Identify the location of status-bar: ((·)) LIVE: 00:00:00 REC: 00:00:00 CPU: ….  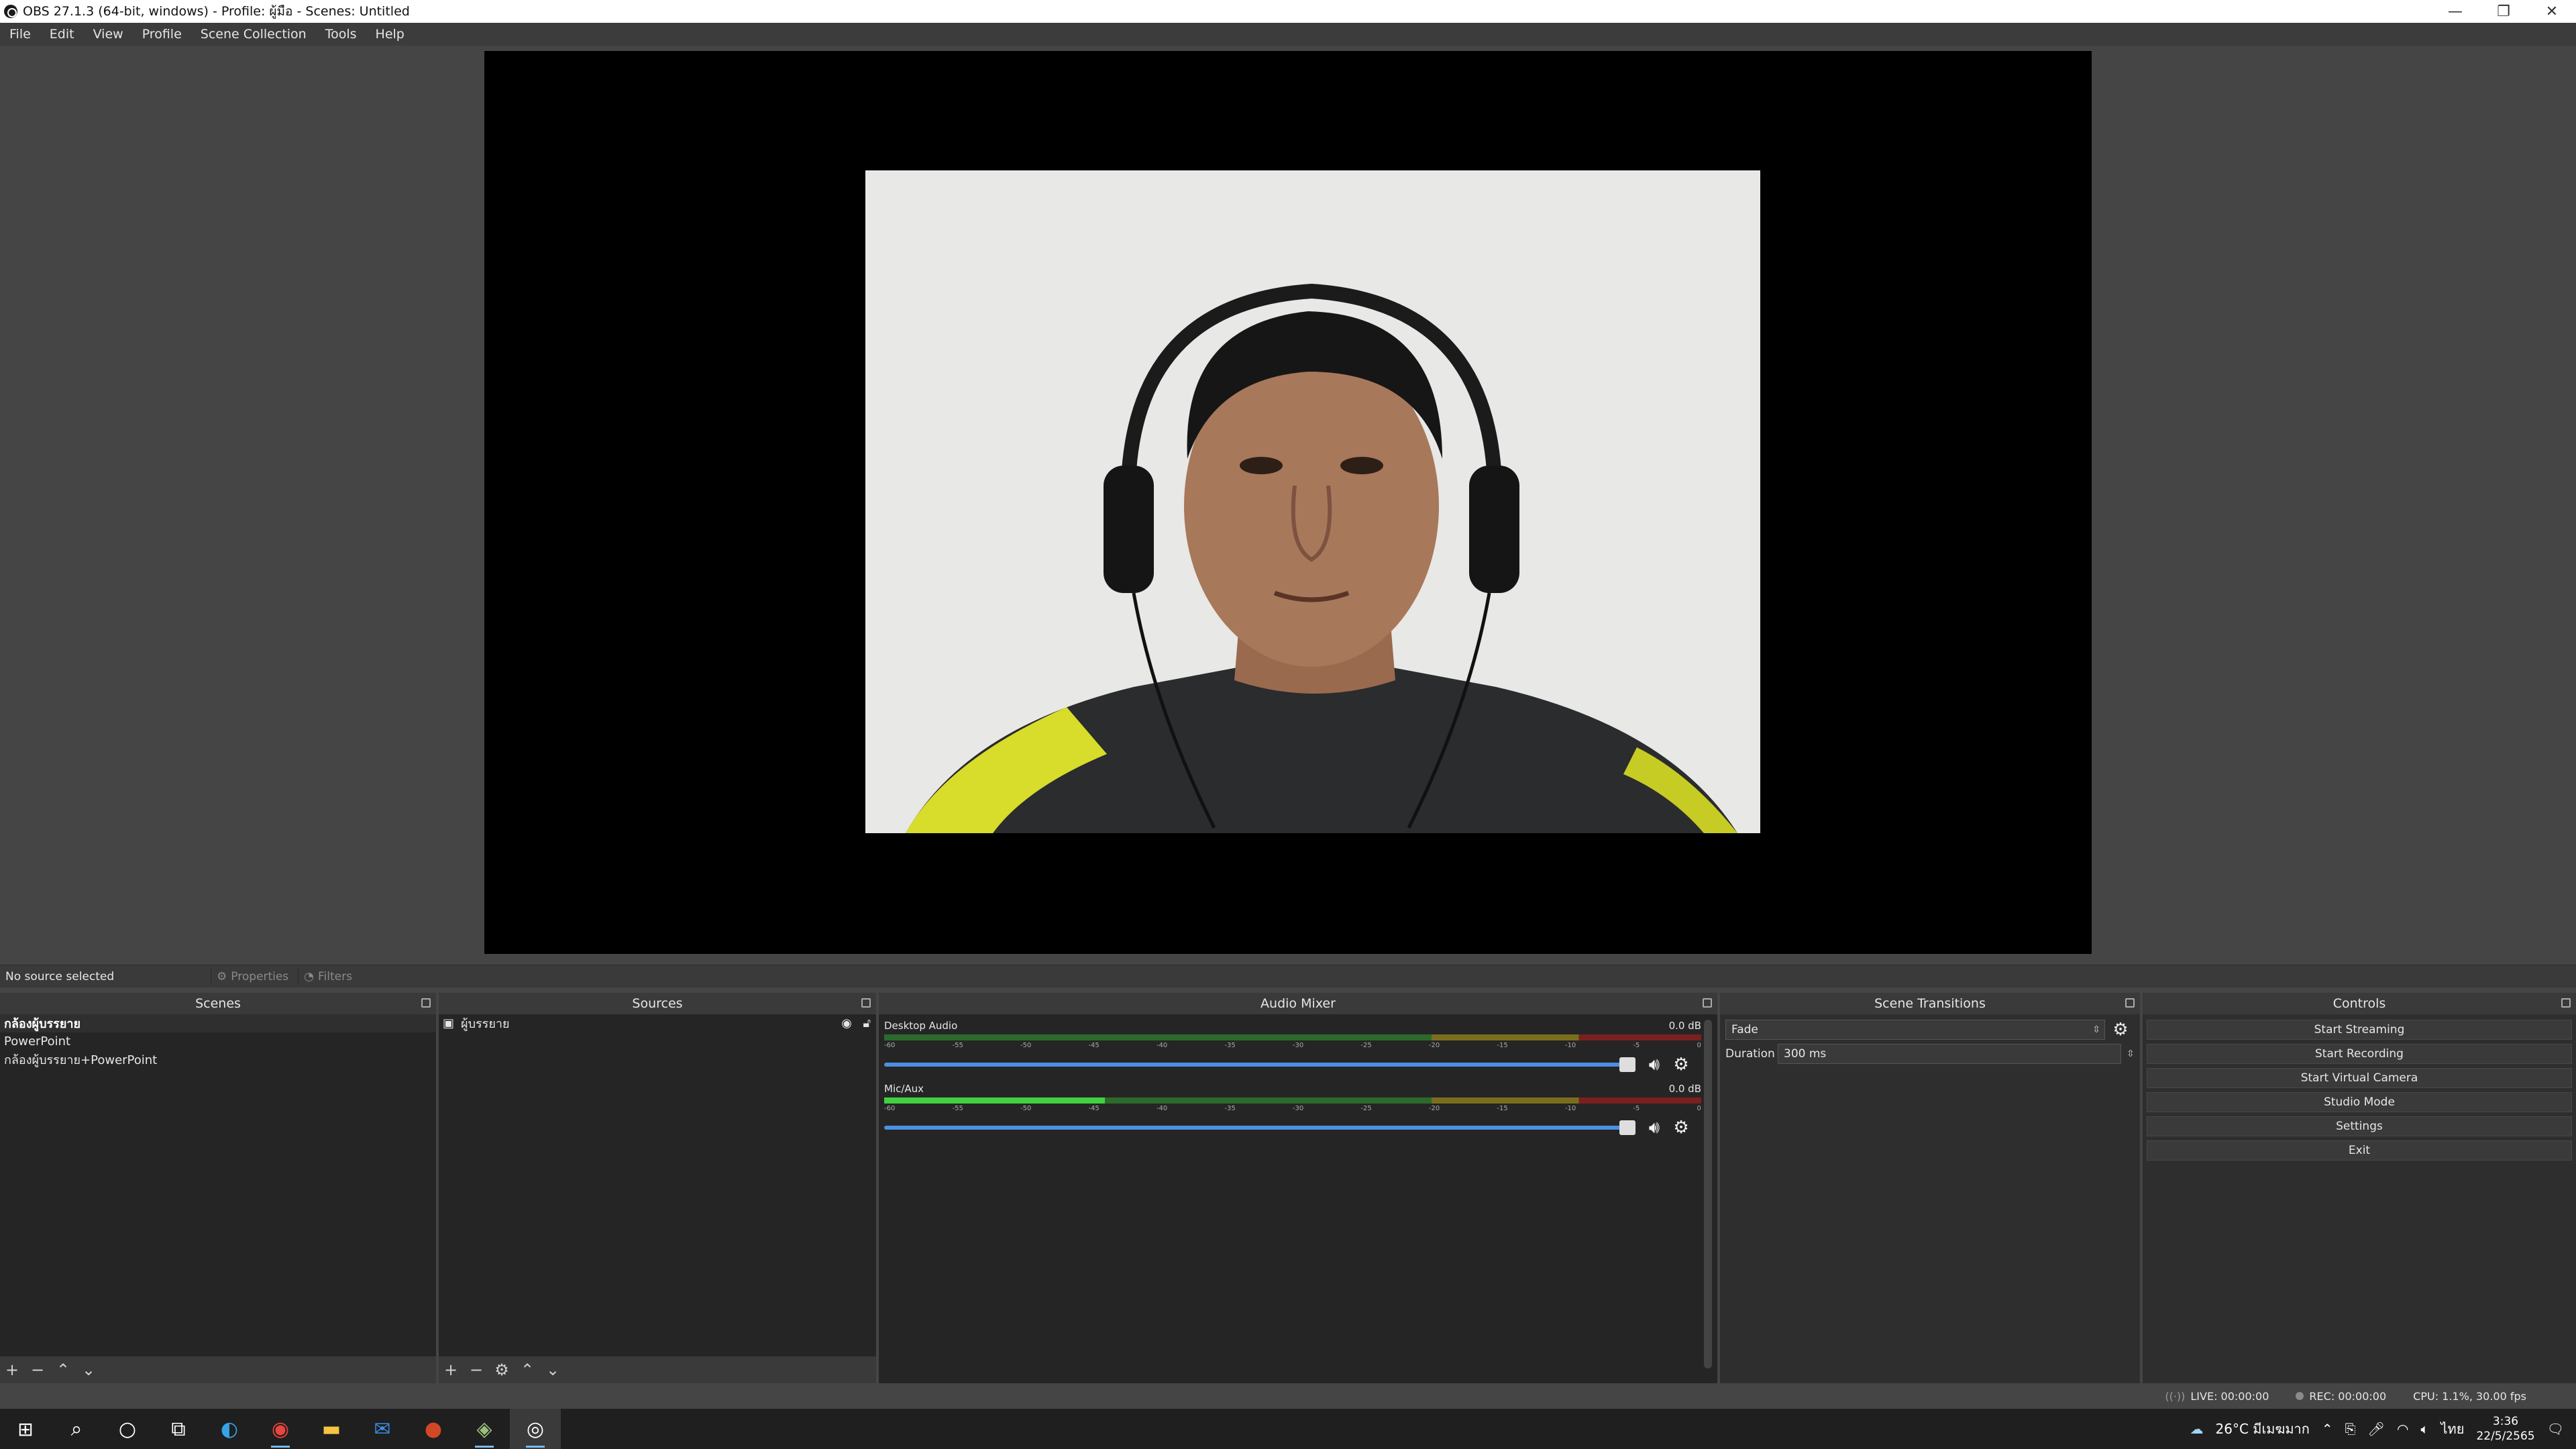
(1288, 1396).